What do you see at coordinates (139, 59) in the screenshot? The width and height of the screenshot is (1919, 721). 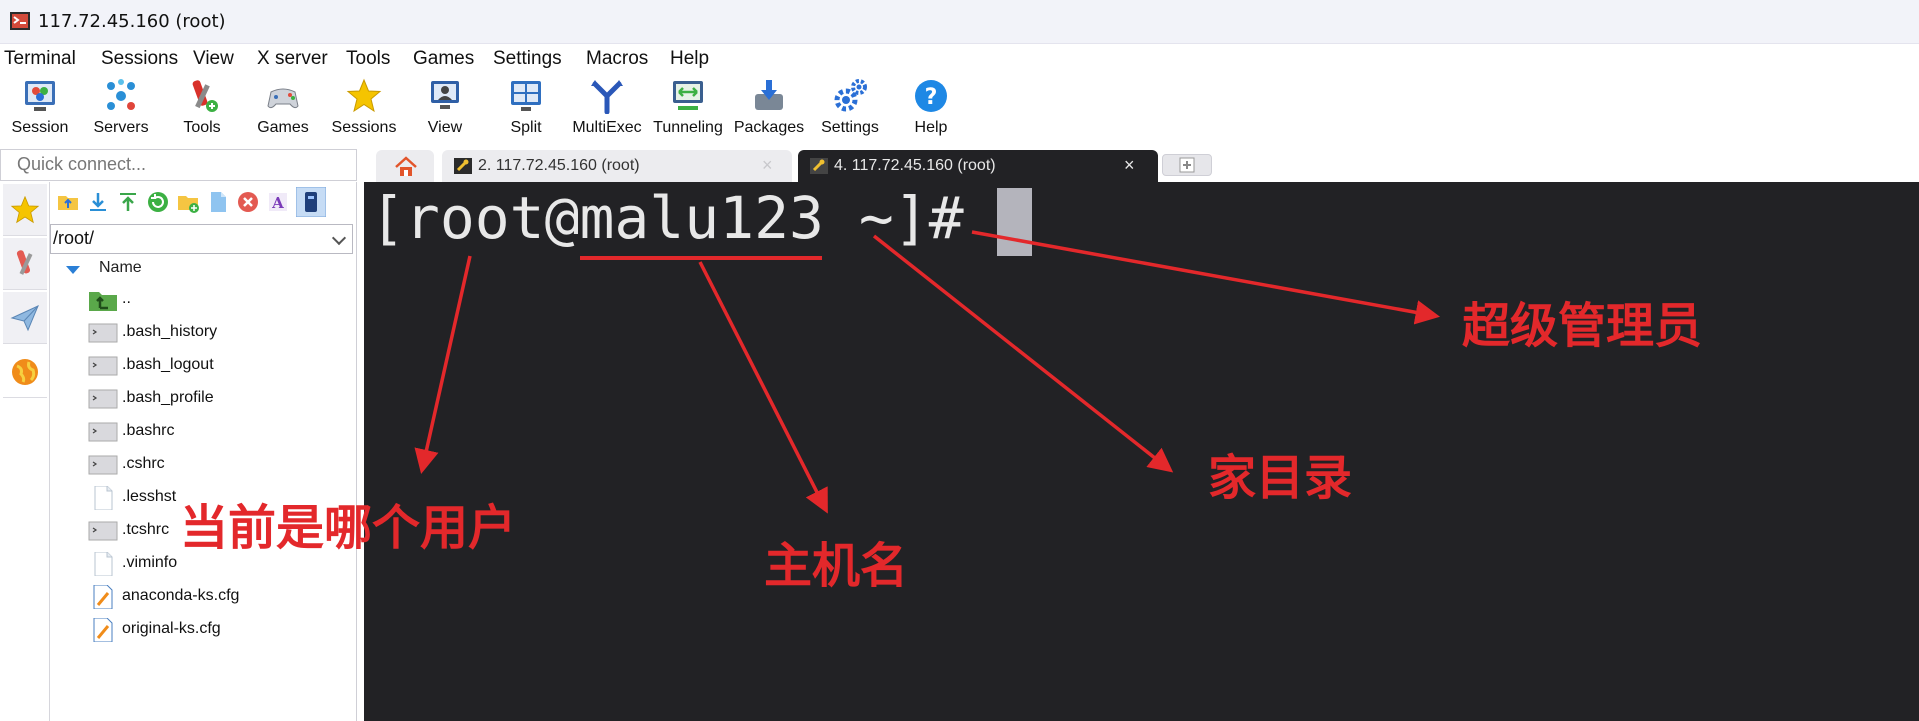 I see `menu-sessions: Sessions` at bounding box center [139, 59].